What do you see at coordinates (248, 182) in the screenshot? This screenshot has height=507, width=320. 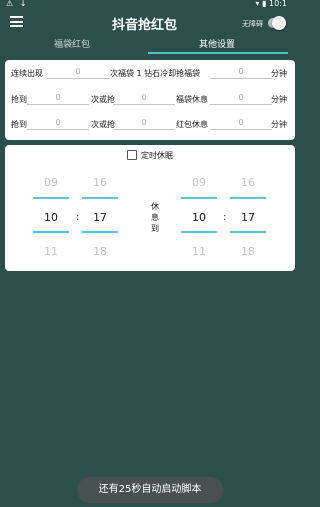 I see `end-minute-prev: 16` at bounding box center [248, 182].